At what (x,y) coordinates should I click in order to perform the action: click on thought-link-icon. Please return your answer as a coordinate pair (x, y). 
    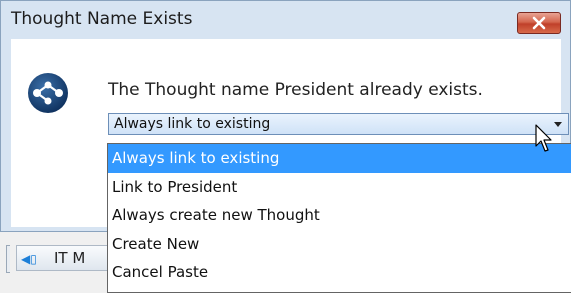
    Looking at the image, I should click on (48, 93).